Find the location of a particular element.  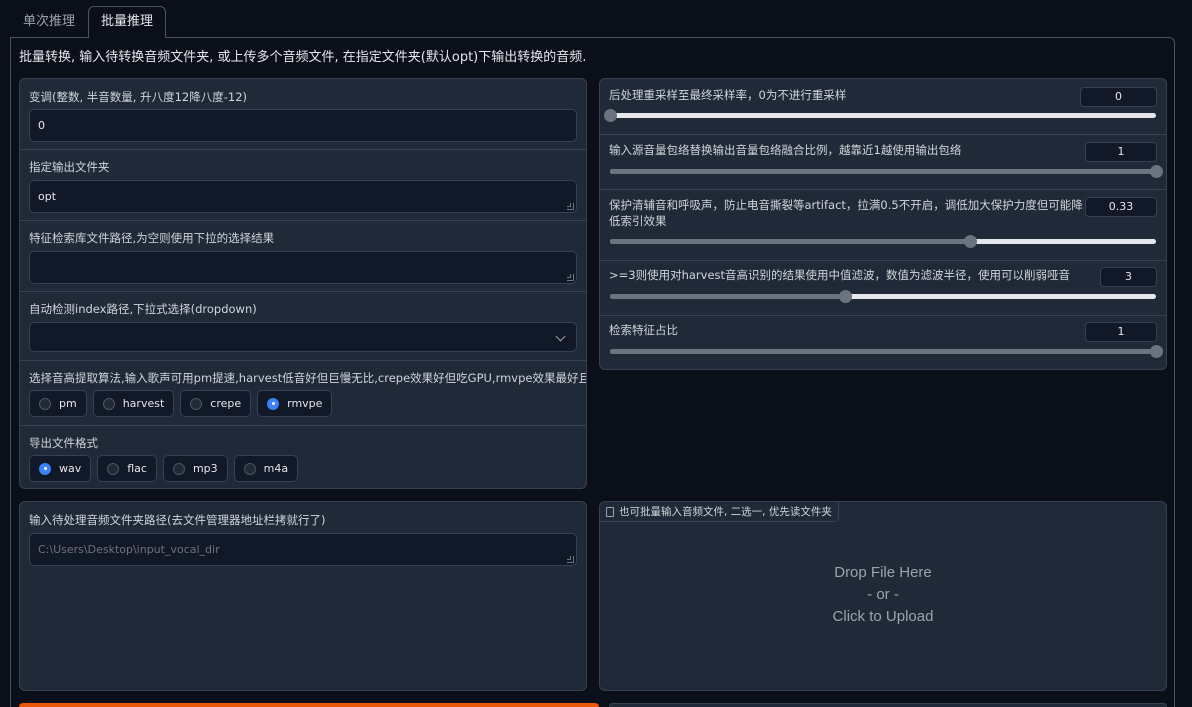

output-dir-value: opt is located at coordinates (47, 196).